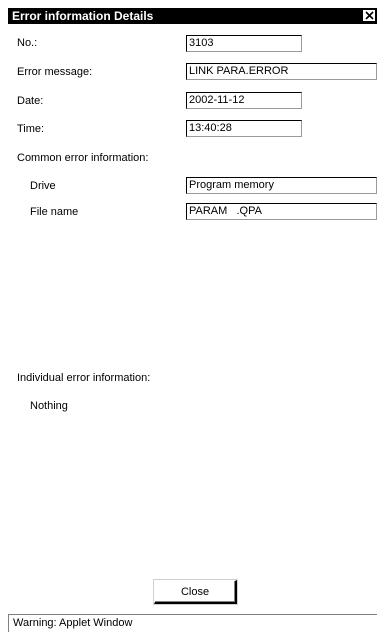  I want to click on date-field: 2002-11-12, so click(244, 100).